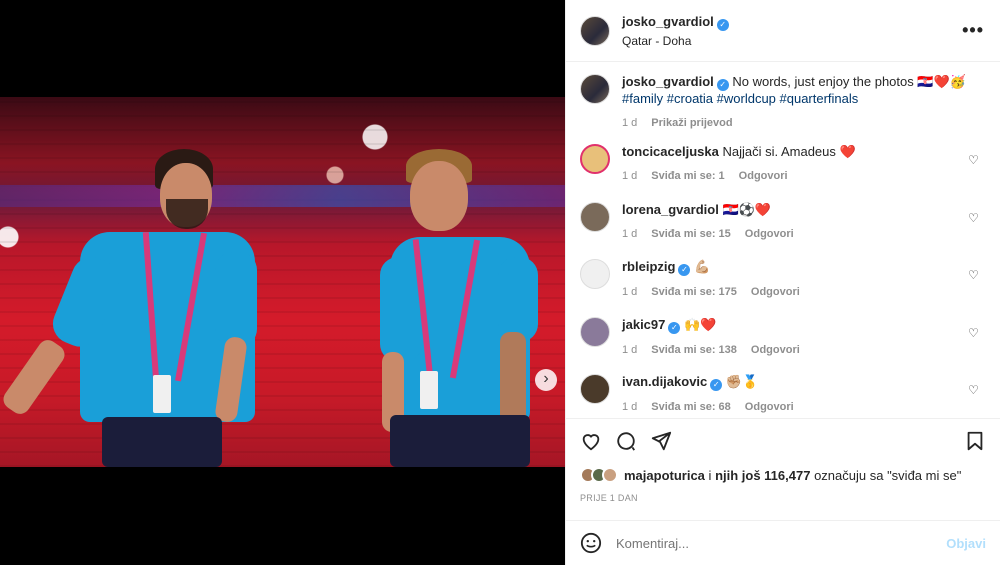  What do you see at coordinates (973, 30) in the screenshot?
I see `more-options-button: •••` at bounding box center [973, 30].